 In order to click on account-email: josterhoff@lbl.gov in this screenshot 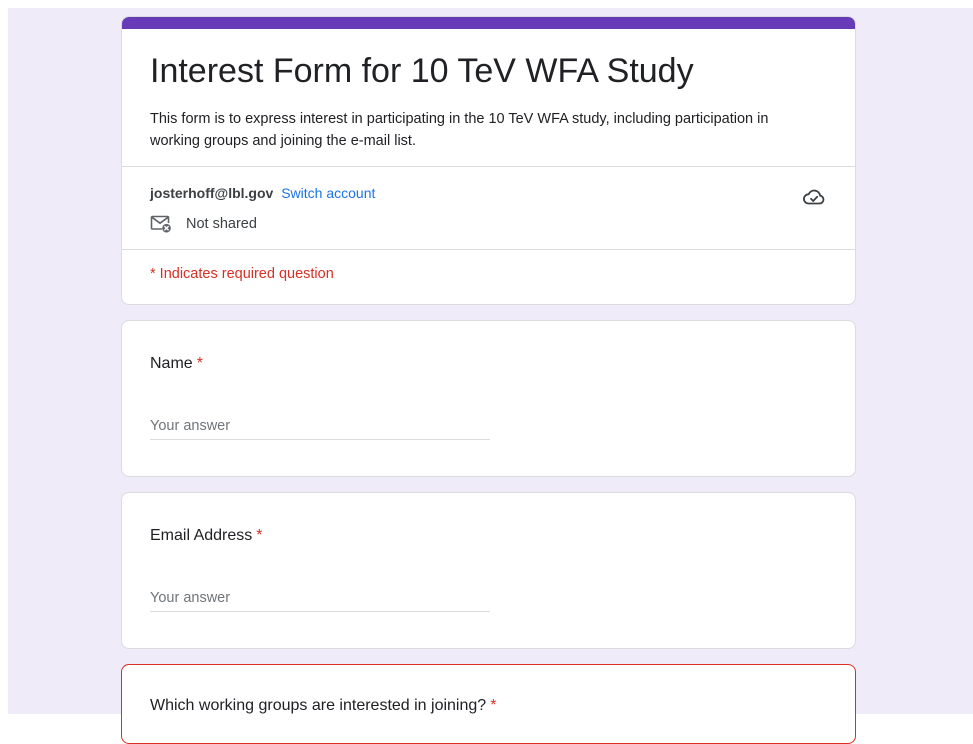, I will do `click(212, 193)`.